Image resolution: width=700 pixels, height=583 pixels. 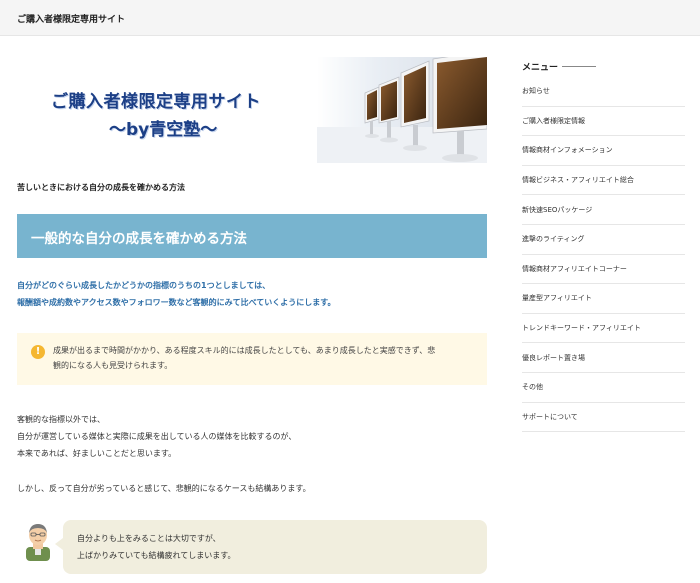 I want to click on paragraph-line: 客観的な指標以外では、, so click(x=61, y=419).